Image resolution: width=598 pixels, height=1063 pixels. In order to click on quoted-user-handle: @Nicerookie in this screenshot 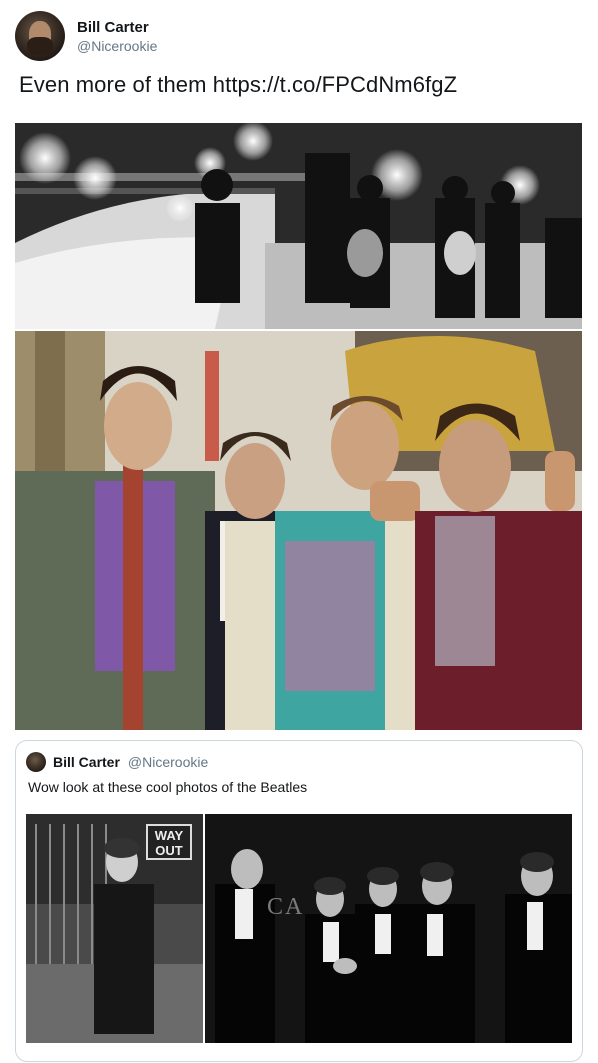, I will do `click(168, 762)`.